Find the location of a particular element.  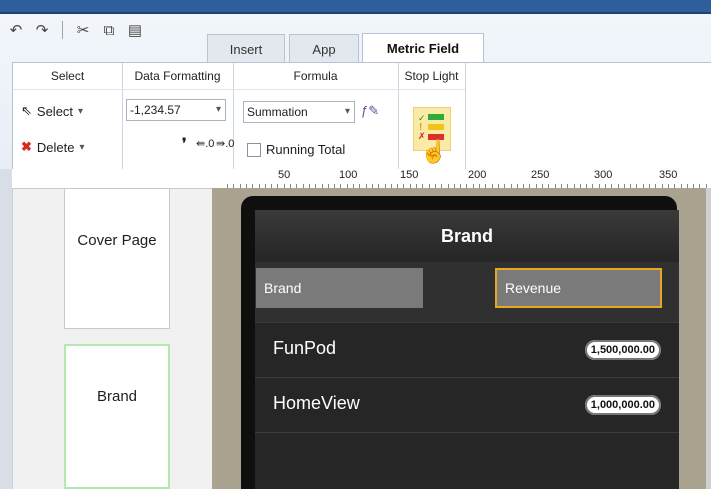

undo-icon: ↶ is located at coordinates (16, 30).